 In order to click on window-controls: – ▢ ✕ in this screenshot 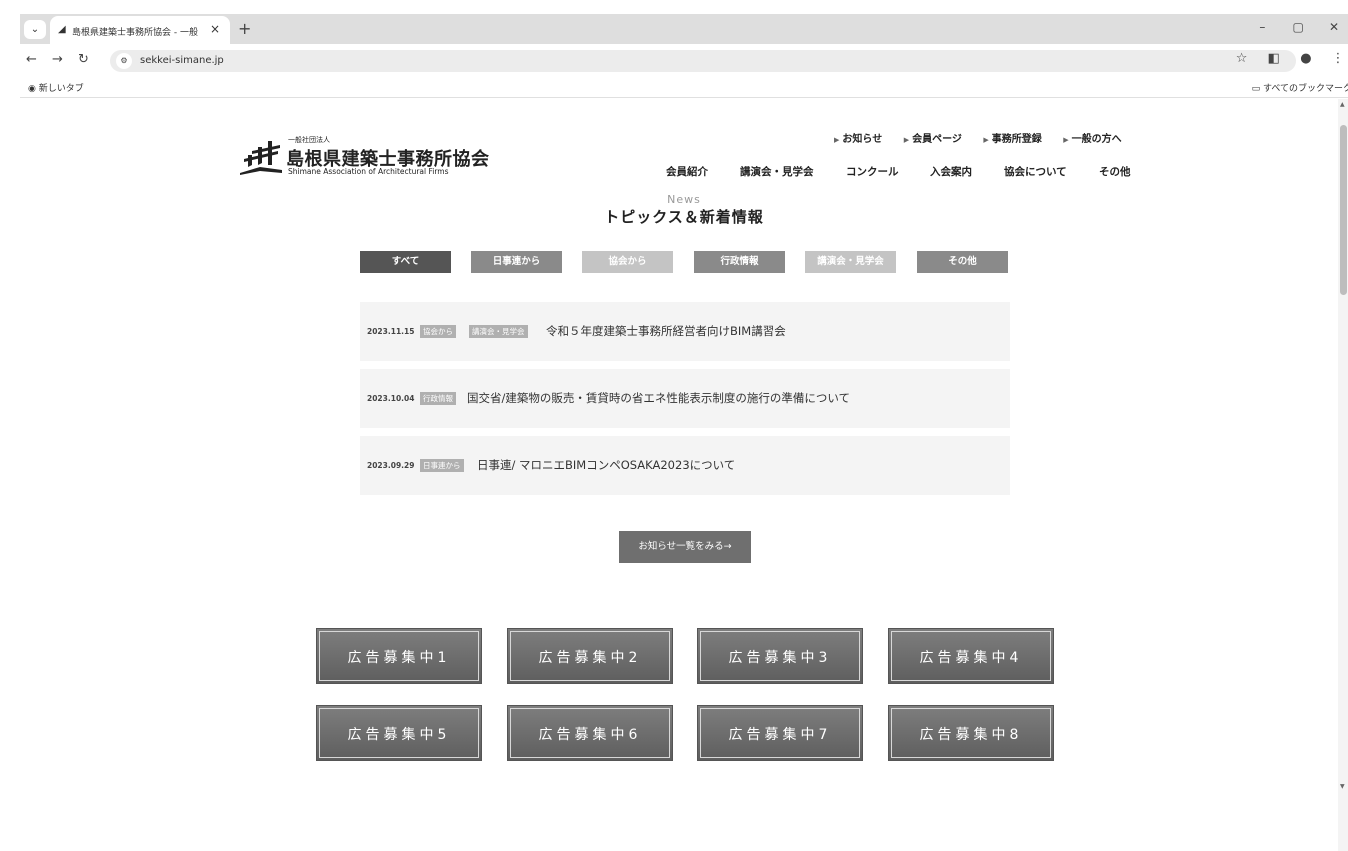, I will do `click(1297, 27)`.